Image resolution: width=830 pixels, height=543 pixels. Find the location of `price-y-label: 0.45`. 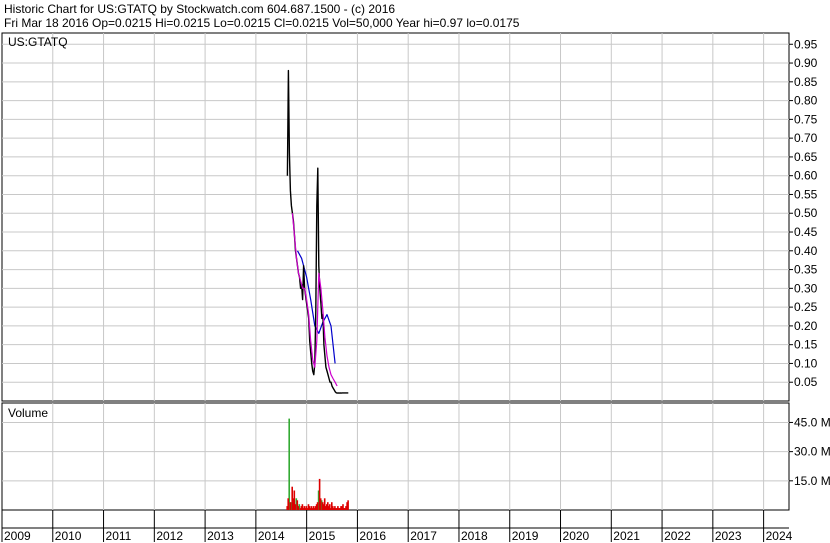

price-y-label: 0.45 is located at coordinates (806, 232).